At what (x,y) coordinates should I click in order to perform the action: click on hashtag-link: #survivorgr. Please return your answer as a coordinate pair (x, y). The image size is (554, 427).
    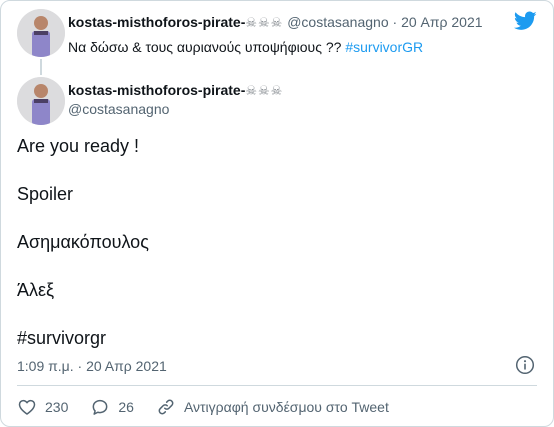
    Looking at the image, I should click on (61, 338).